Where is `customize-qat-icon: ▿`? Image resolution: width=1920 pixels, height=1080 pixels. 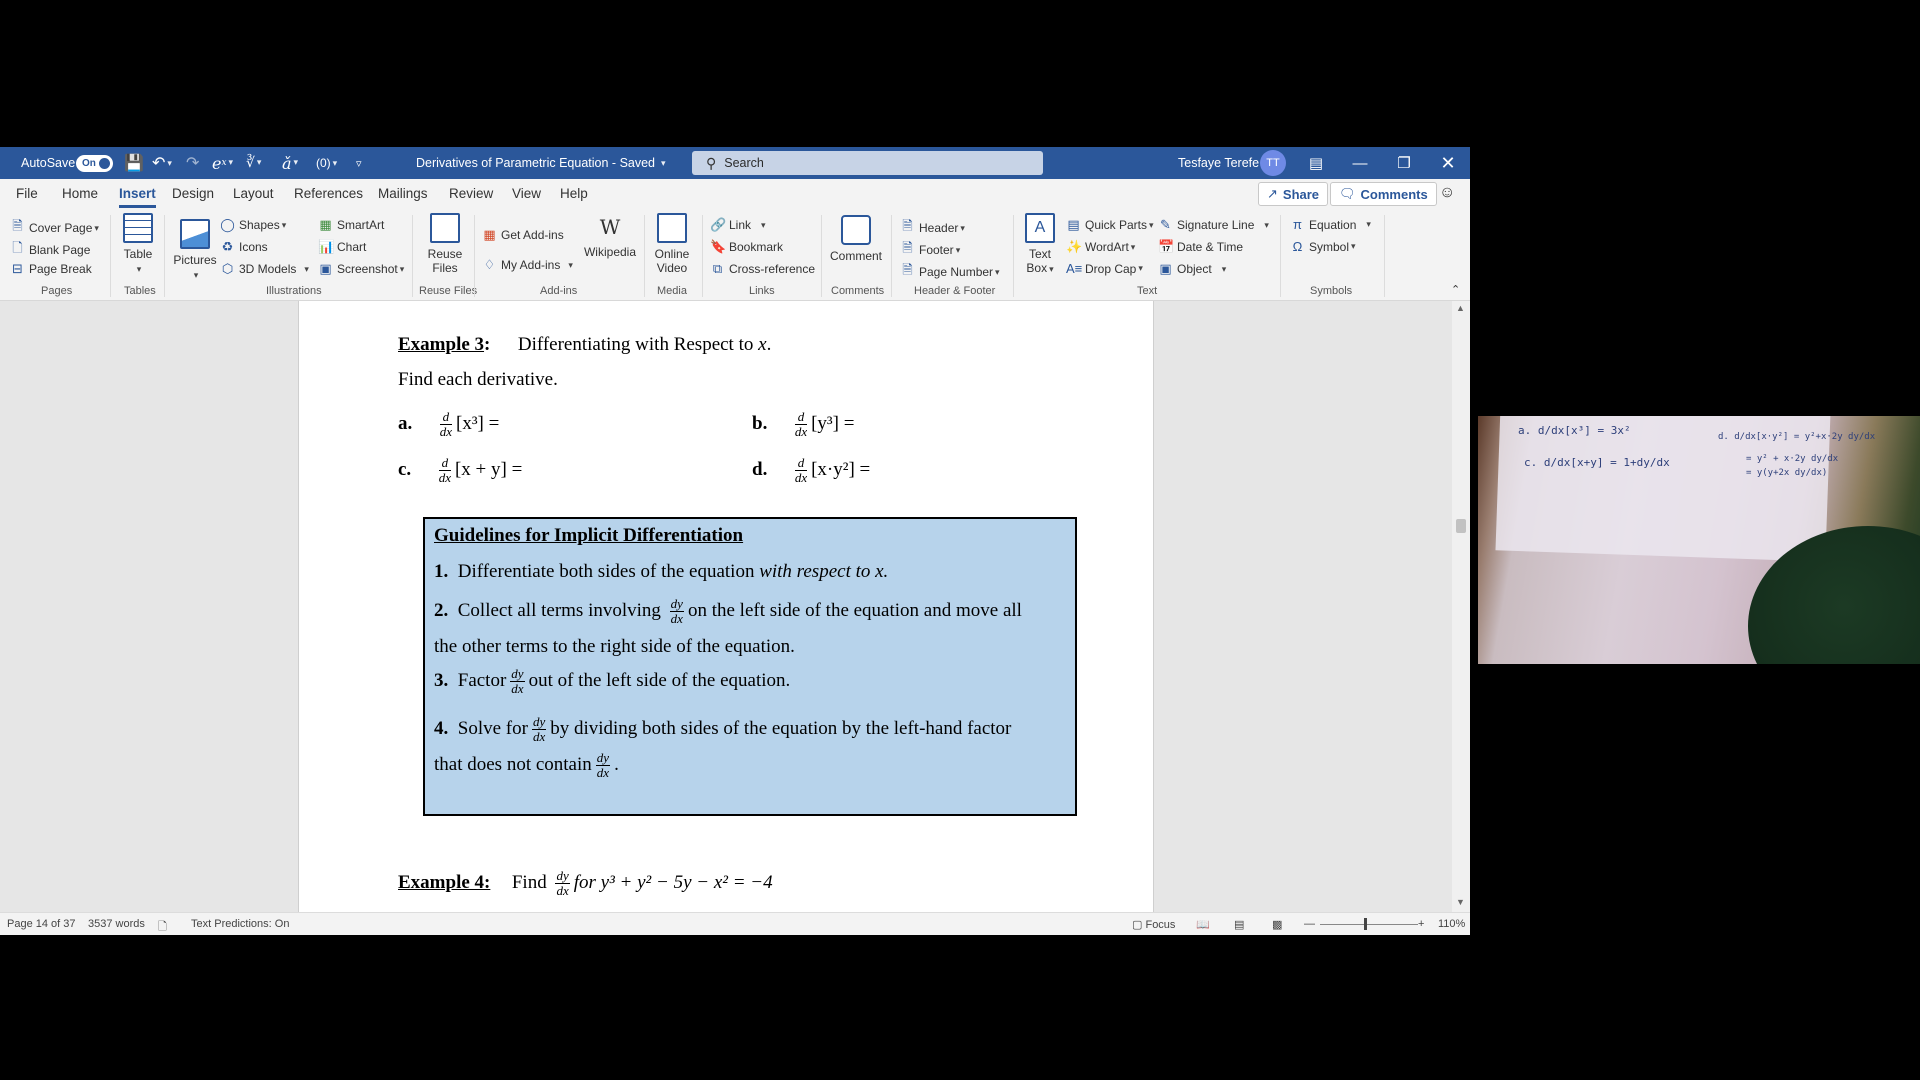 customize-qat-icon: ▿ is located at coordinates (359, 163).